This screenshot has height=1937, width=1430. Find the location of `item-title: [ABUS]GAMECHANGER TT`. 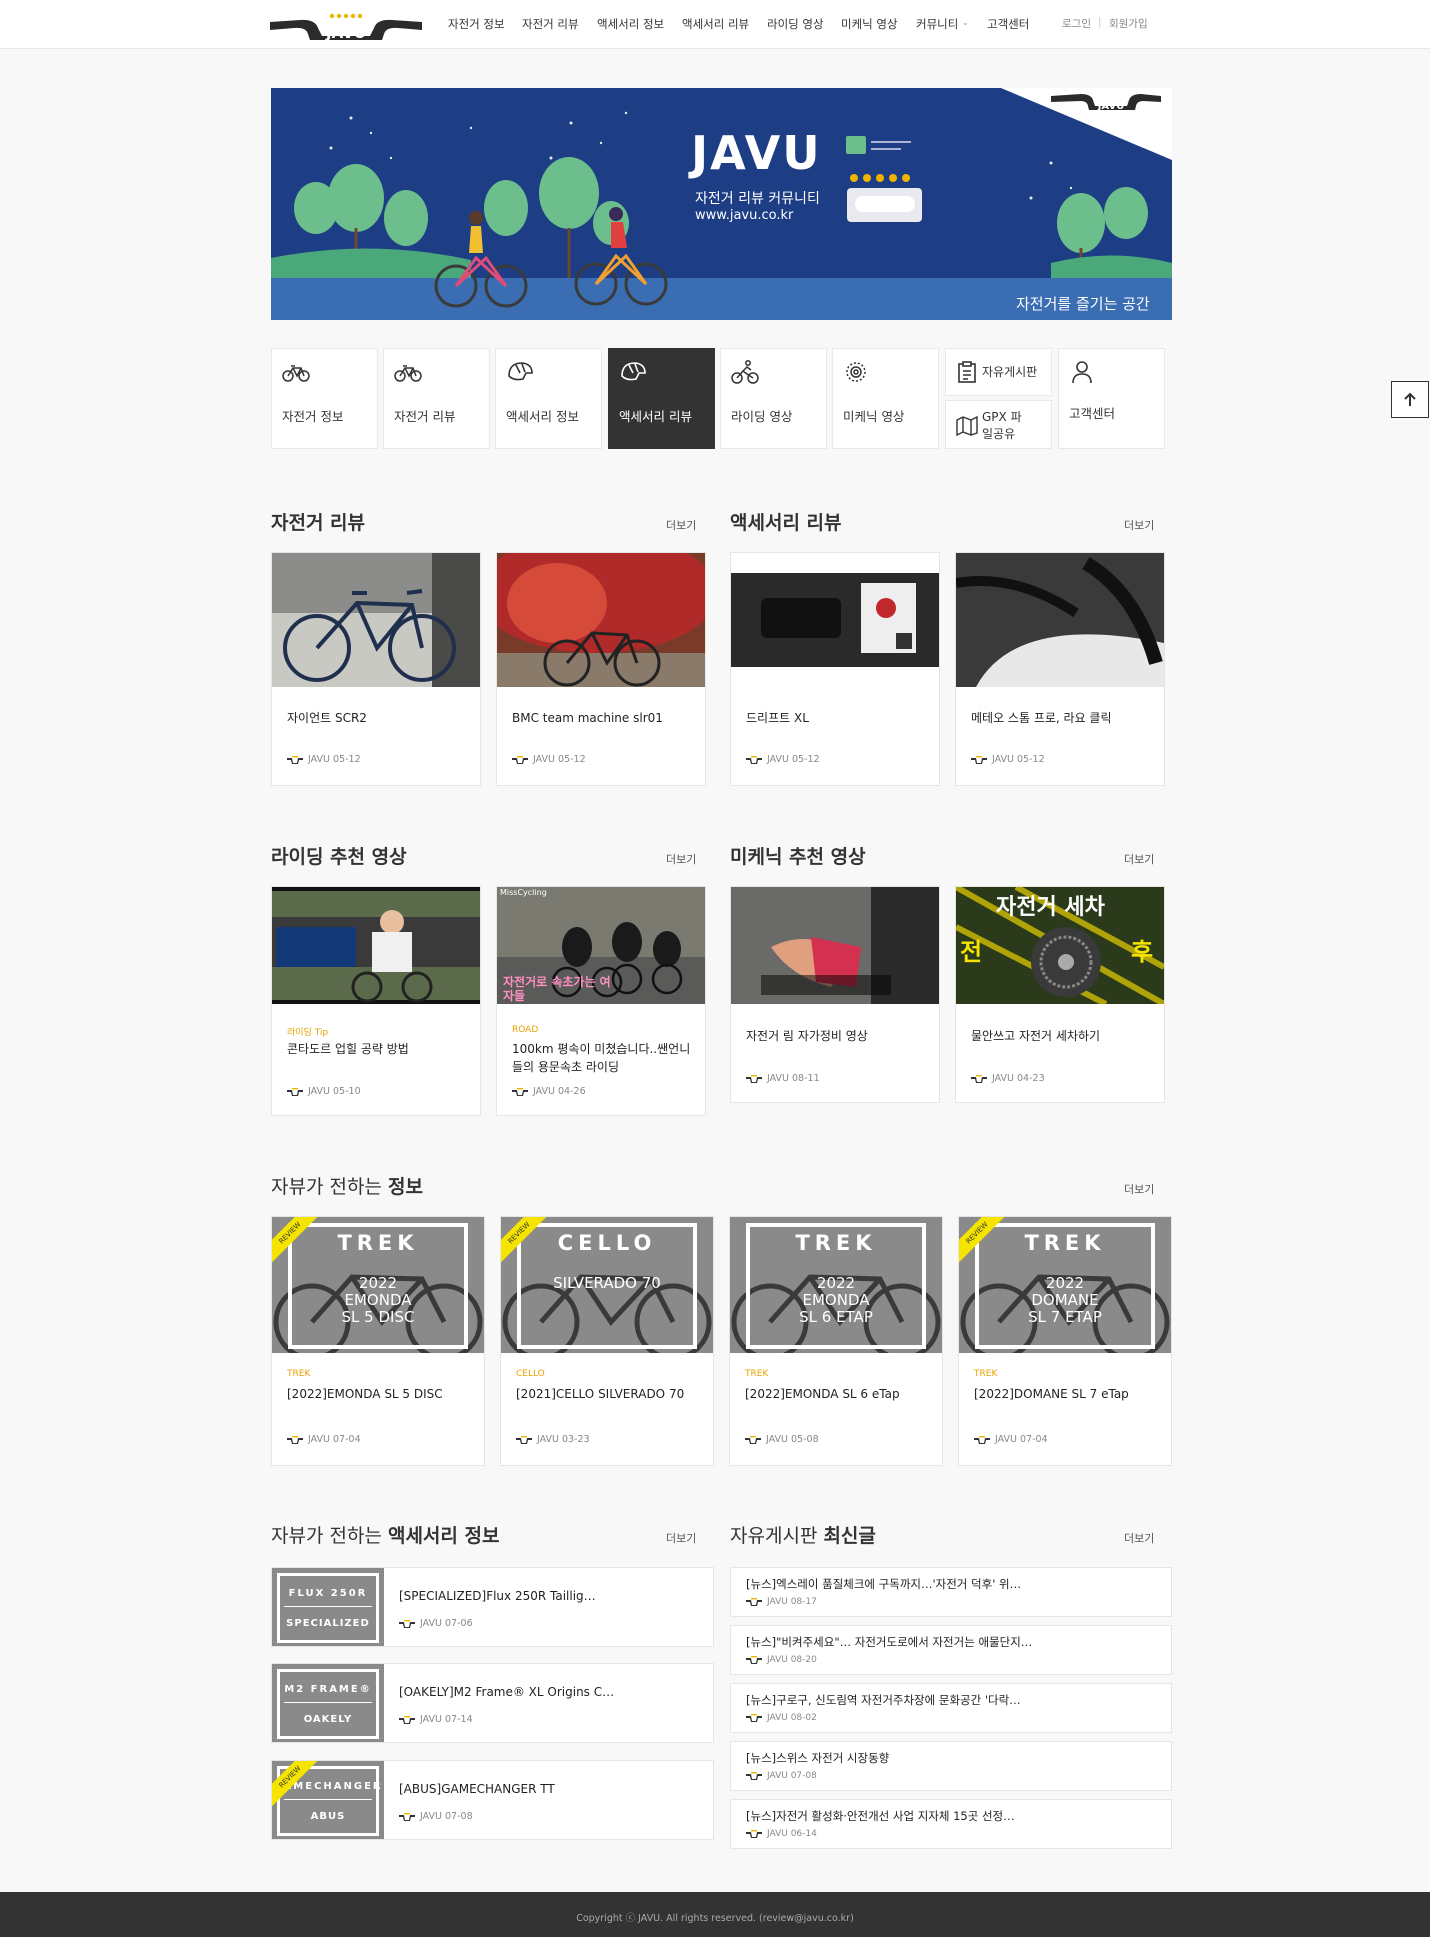

item-title: [ABUS]GAMECHANGER TT is located at coordinates (477, 1789).